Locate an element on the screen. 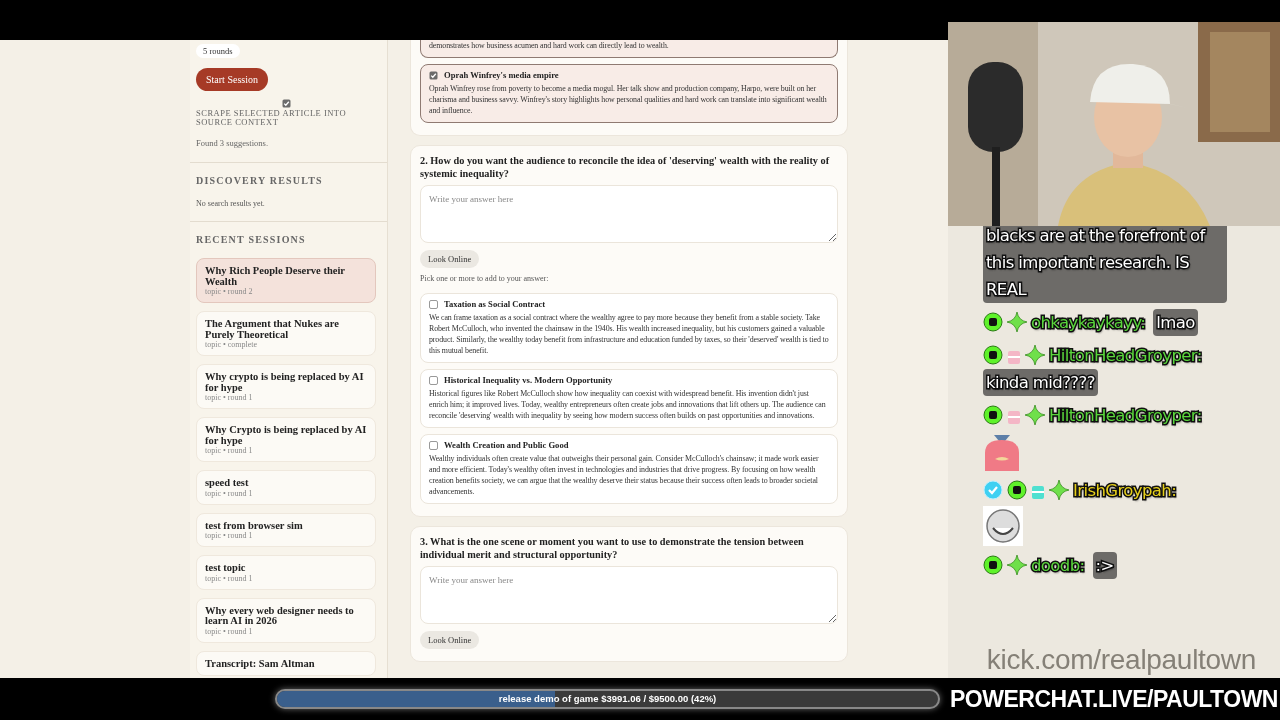  session-title: test from browser sim is located at coordinates (254, 525).